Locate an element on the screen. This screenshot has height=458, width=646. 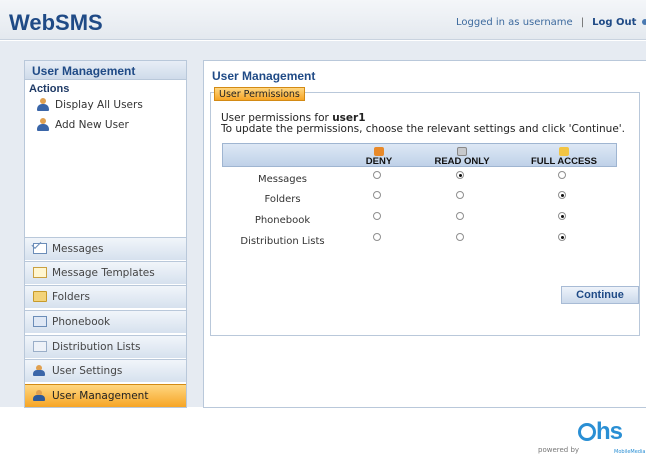
lock-read-icon is located at coordinates (462, 151).